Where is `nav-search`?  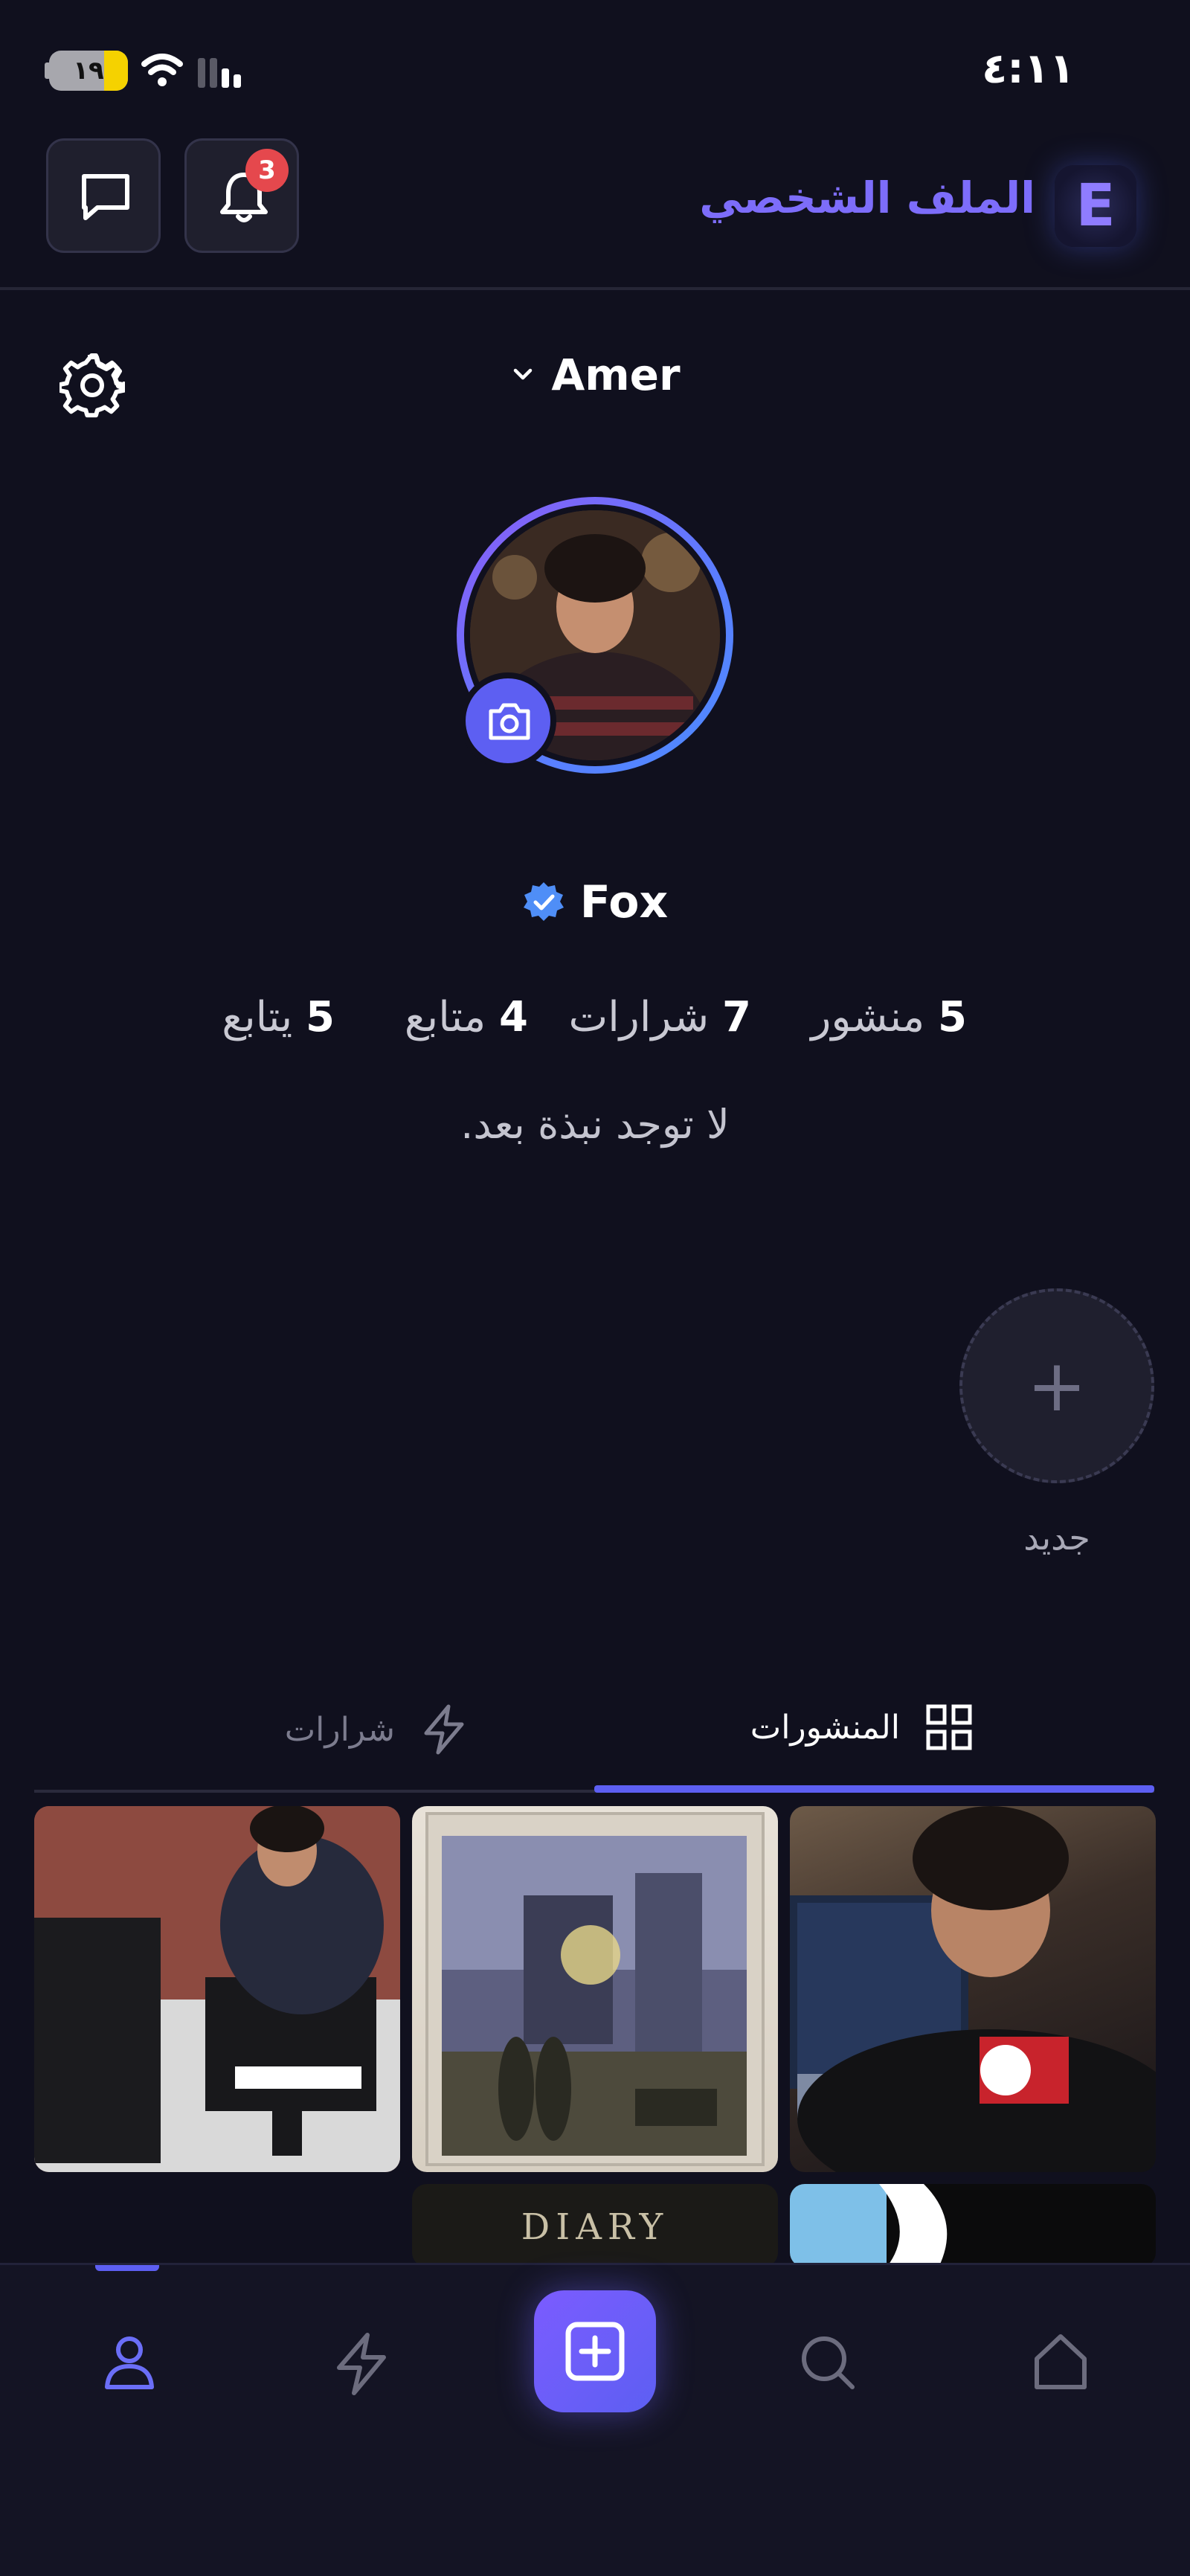 nav-search is located at coordinates (827, 2362).